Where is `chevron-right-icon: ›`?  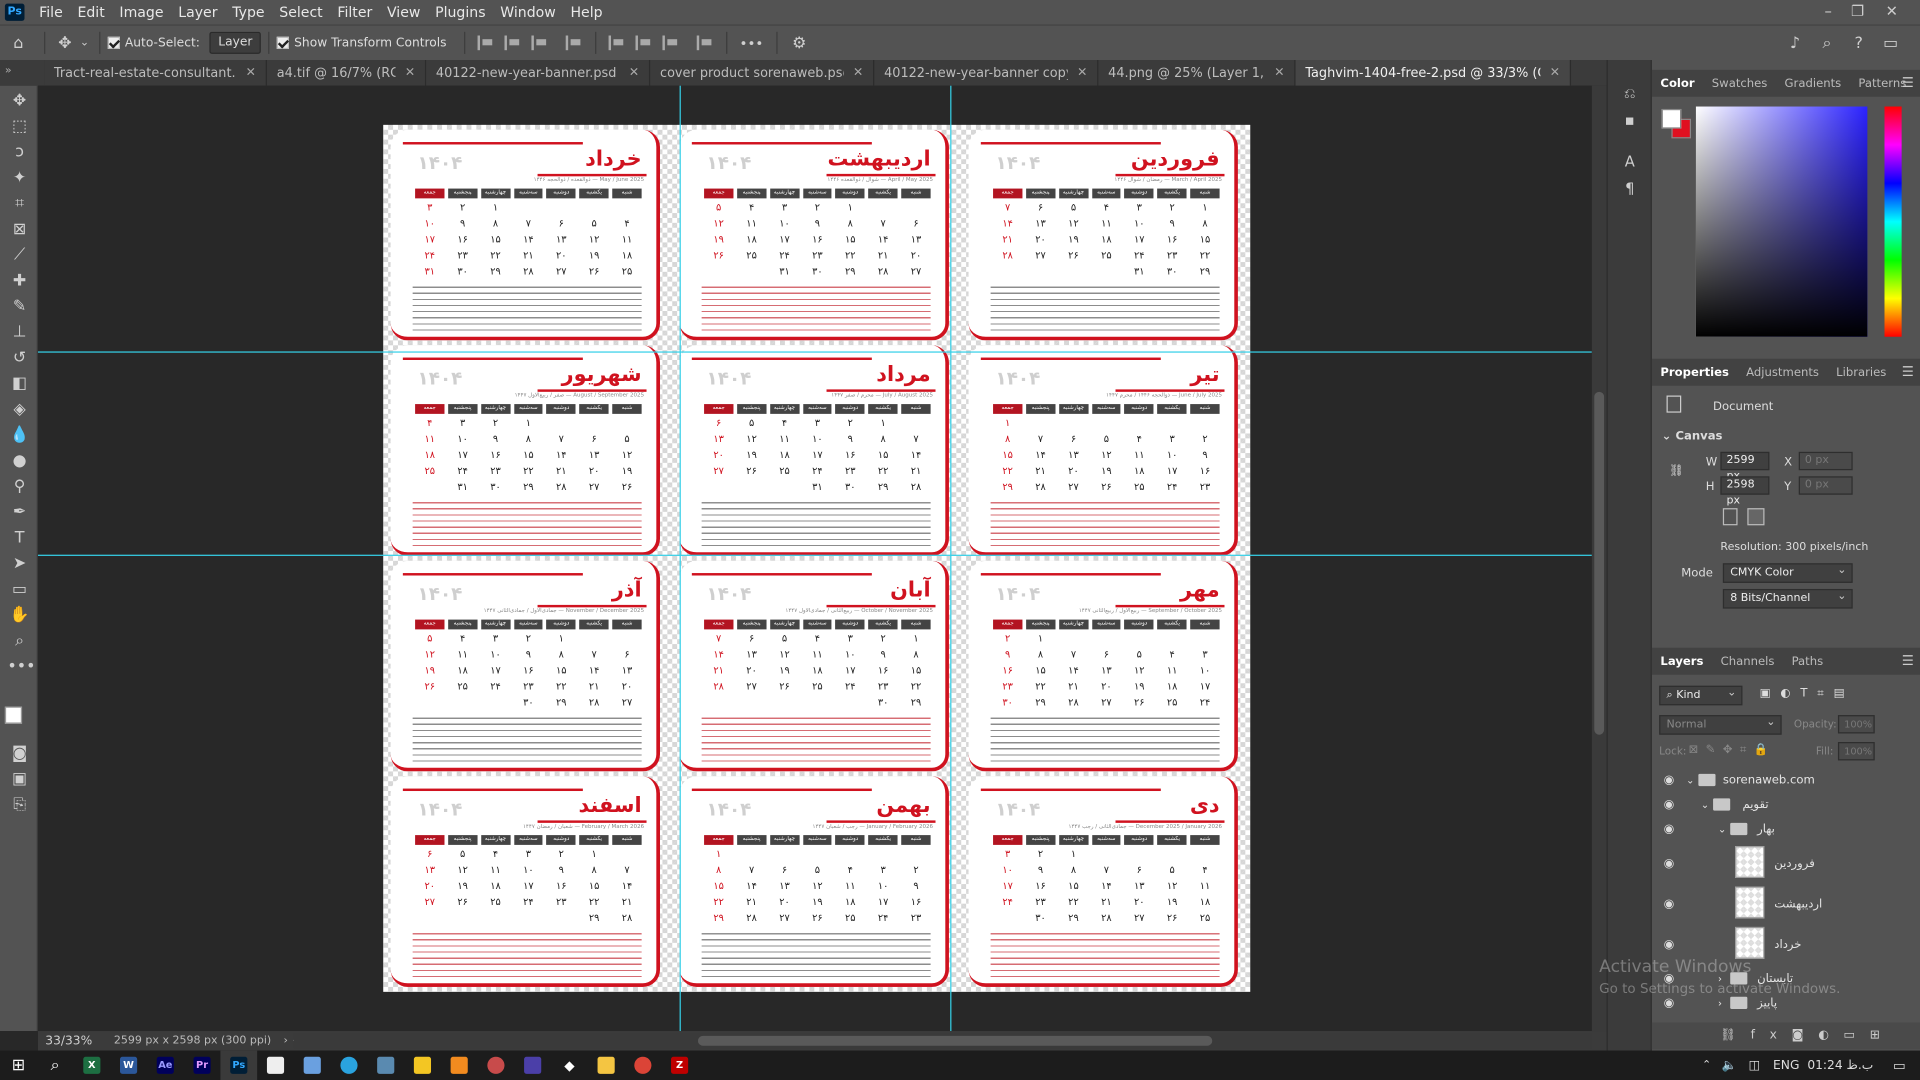 chevron-right-icon: › is located at coordinates (1720, 1002).